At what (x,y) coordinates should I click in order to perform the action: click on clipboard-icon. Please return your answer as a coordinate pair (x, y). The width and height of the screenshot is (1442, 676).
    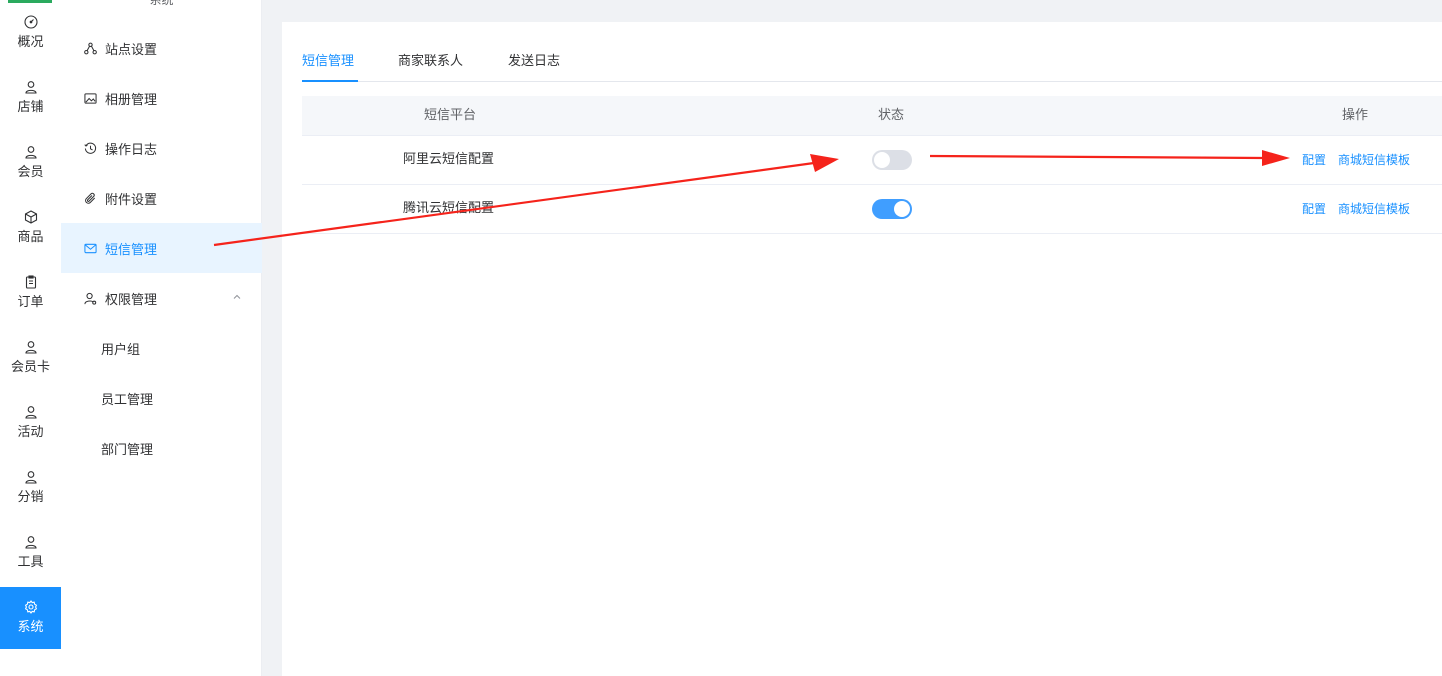
    Looking at the image, I should click on (31, 282).